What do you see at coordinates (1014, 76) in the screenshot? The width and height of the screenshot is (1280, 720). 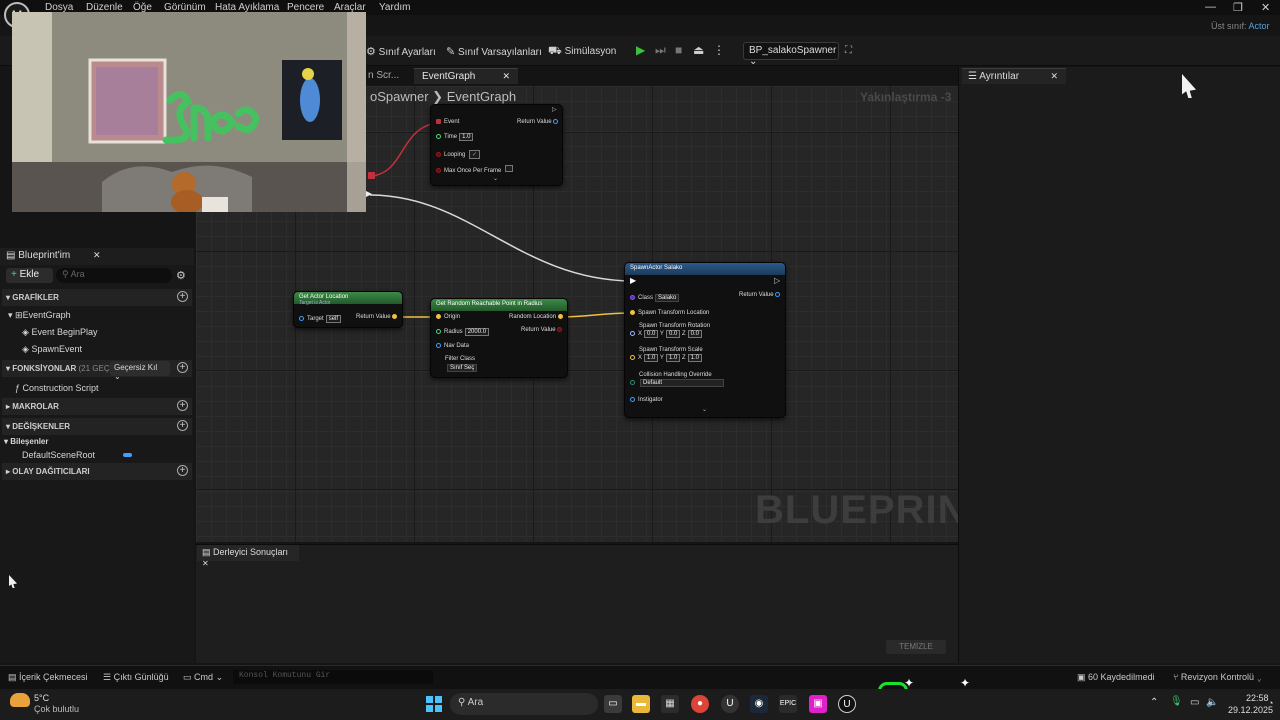 I see `tab-details: ☰ Ayrıntılar ✕` at bounding box center [1014, 76].